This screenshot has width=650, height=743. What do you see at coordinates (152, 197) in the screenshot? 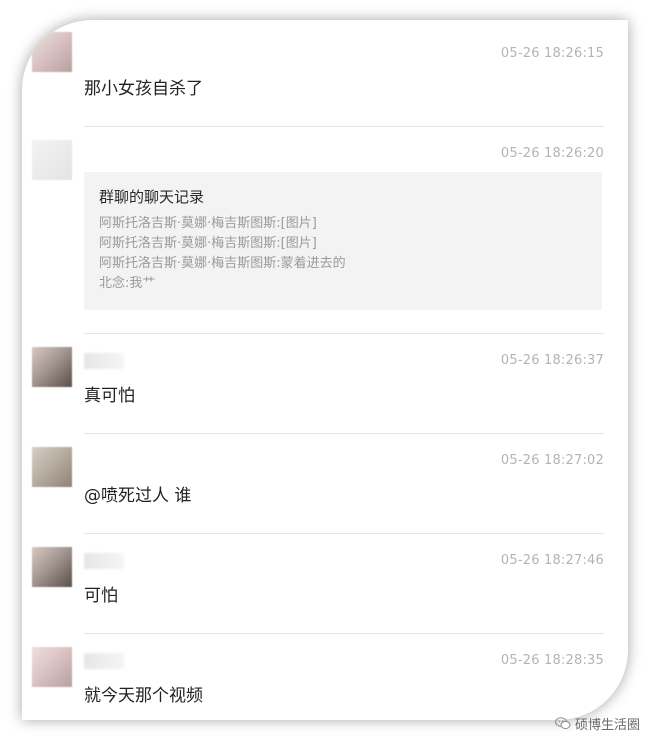
I see `chat-record-title: 群聊的聊天记录` at bounding box center [152, 197].